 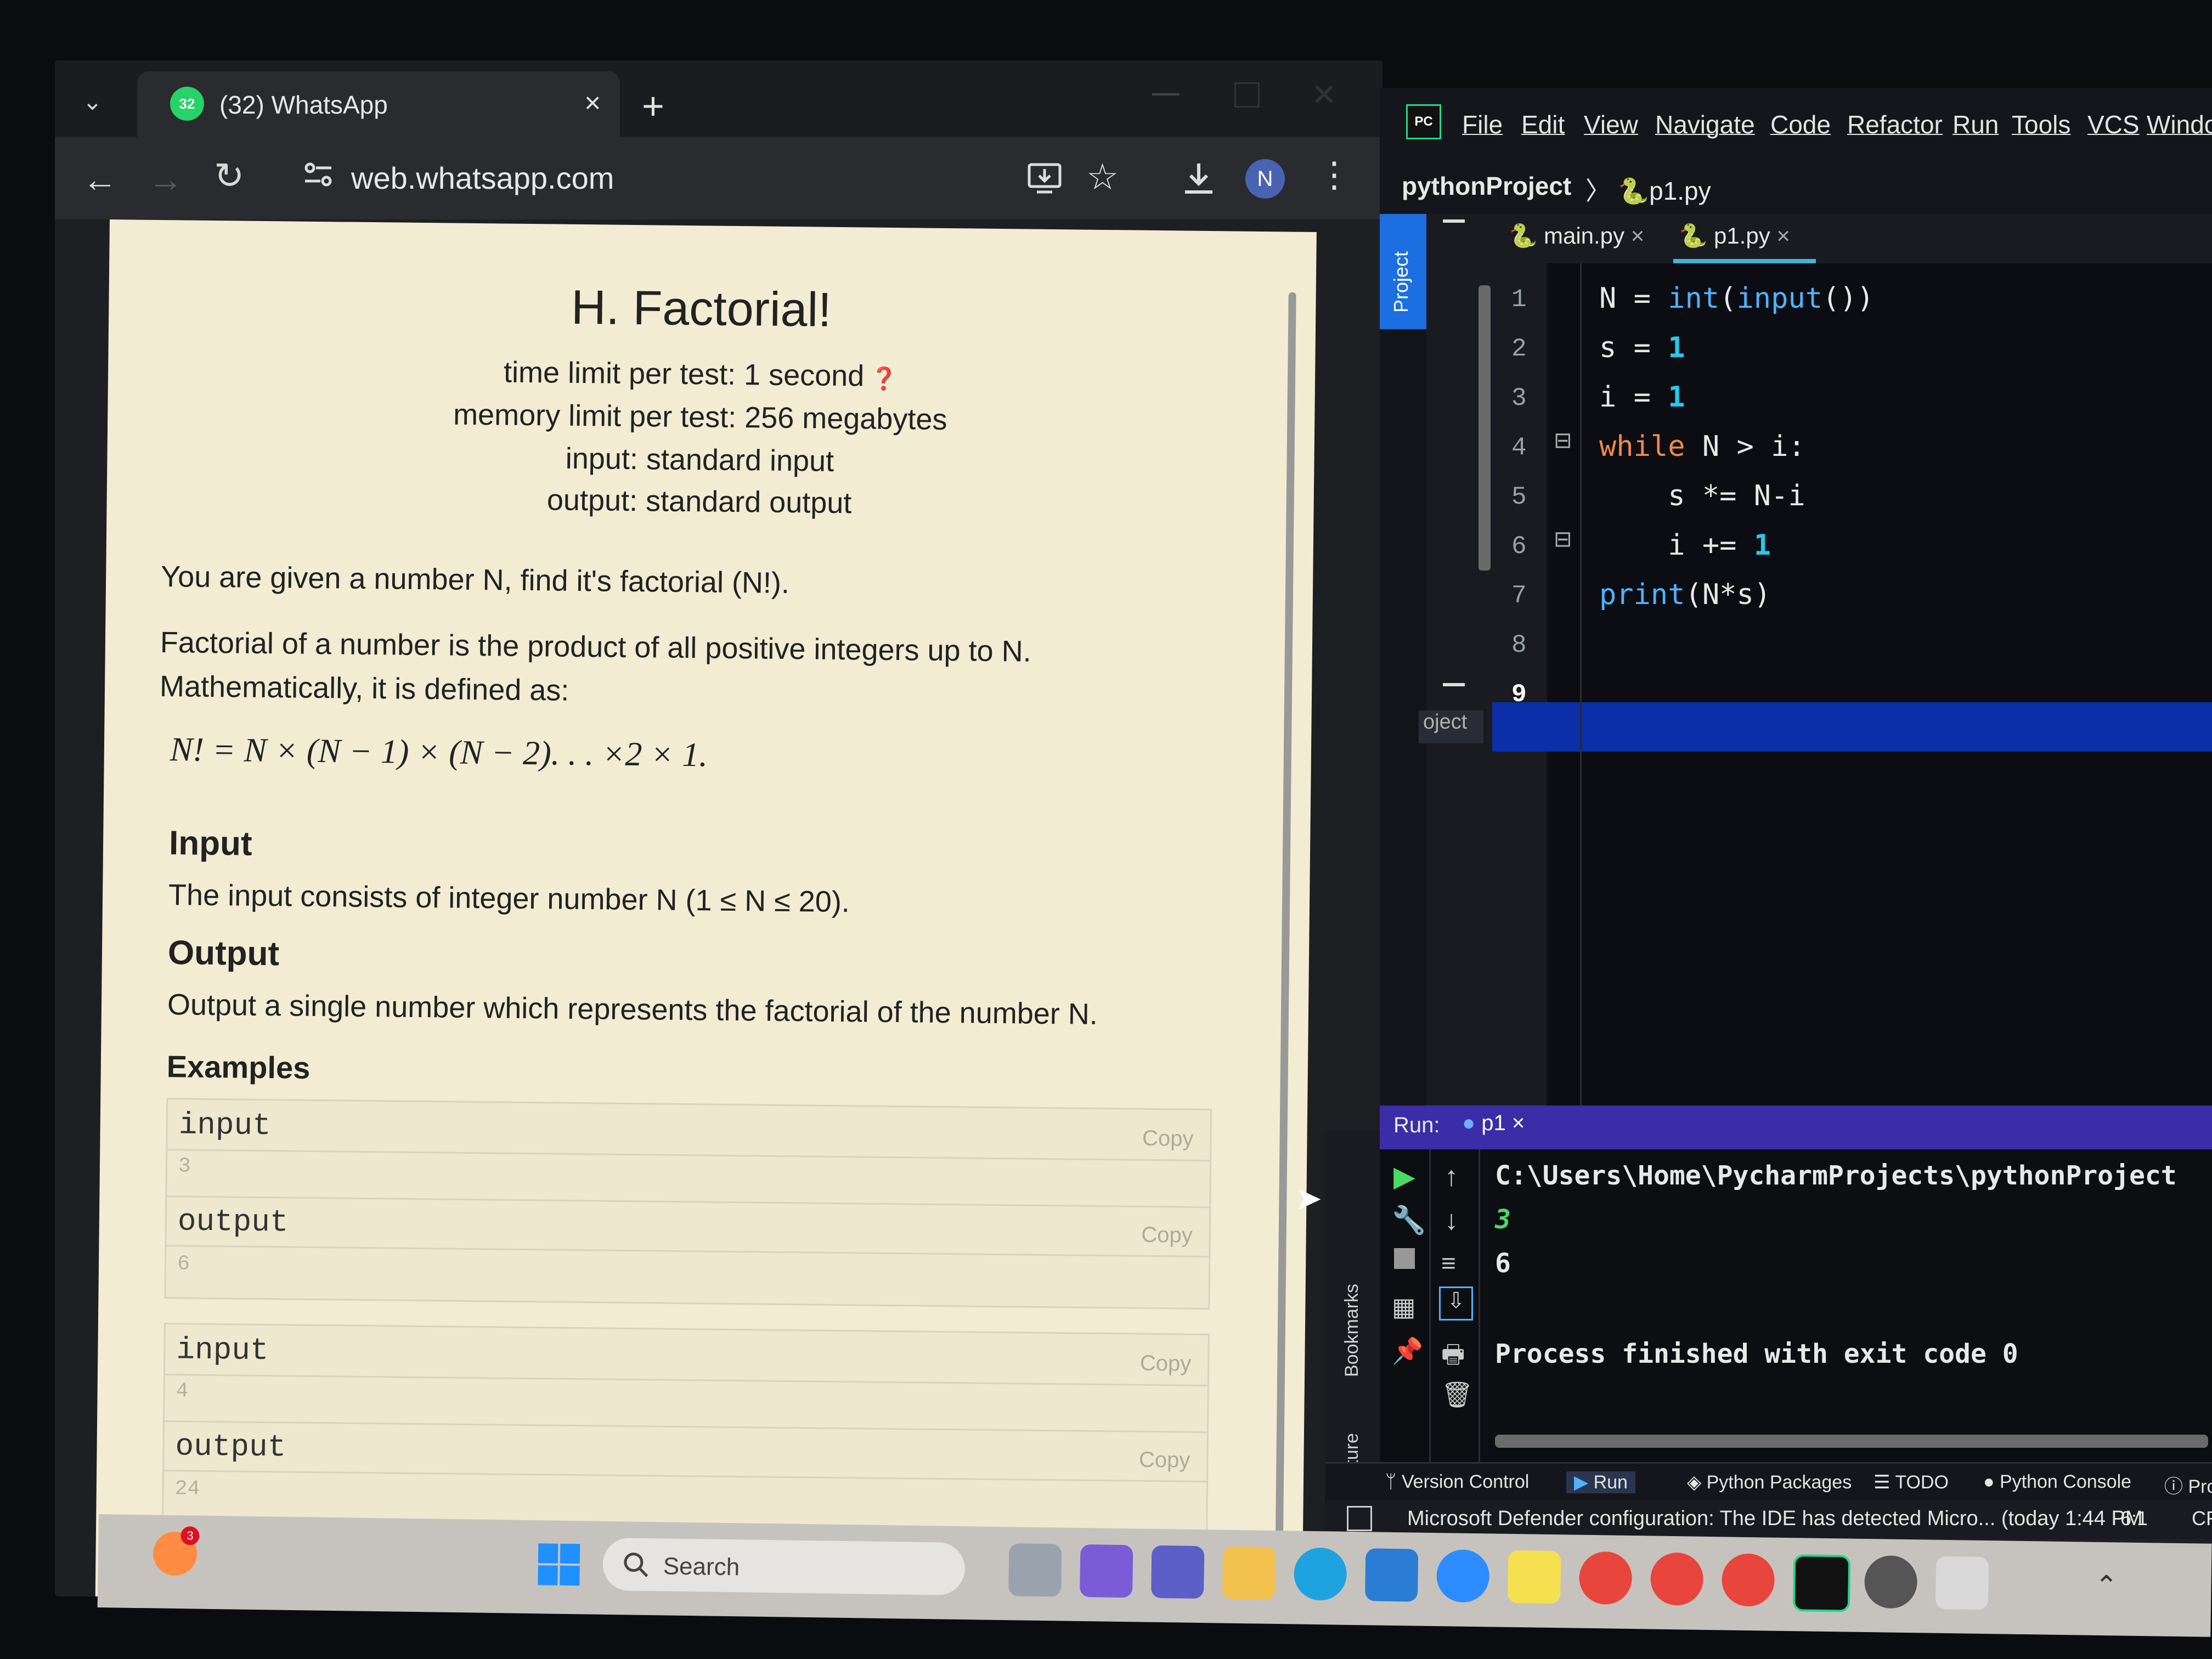 What do you see at coordinates (1885, 1482) in the screenshot?
I see `list-icon: ☰` at bounding box center [1885, 1482].